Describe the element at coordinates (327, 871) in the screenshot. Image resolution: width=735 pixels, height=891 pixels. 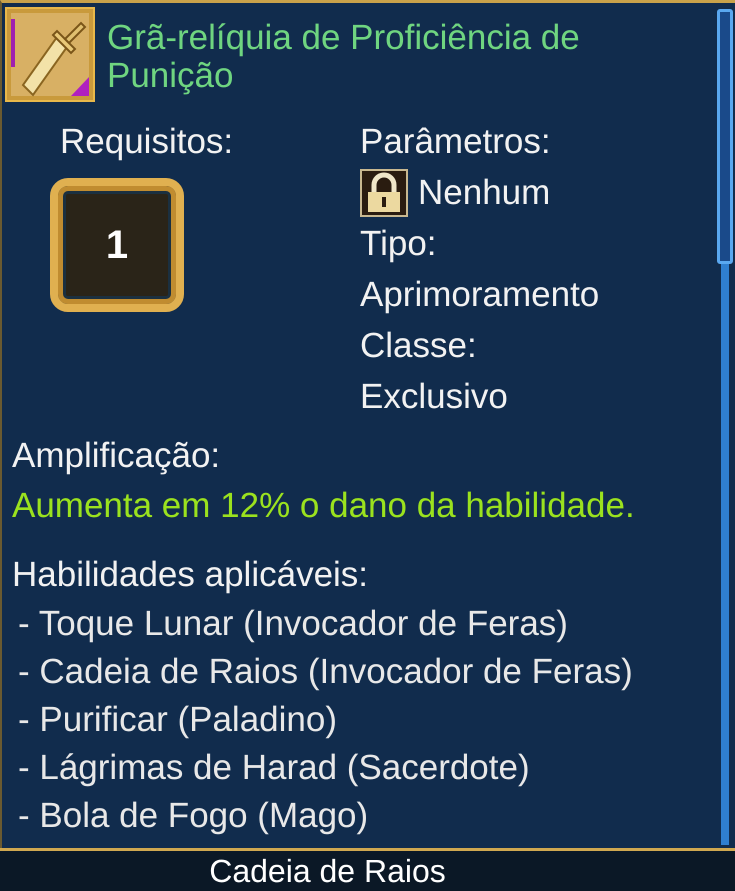
I see `footer-text: Cadeia de Raios` at that location.